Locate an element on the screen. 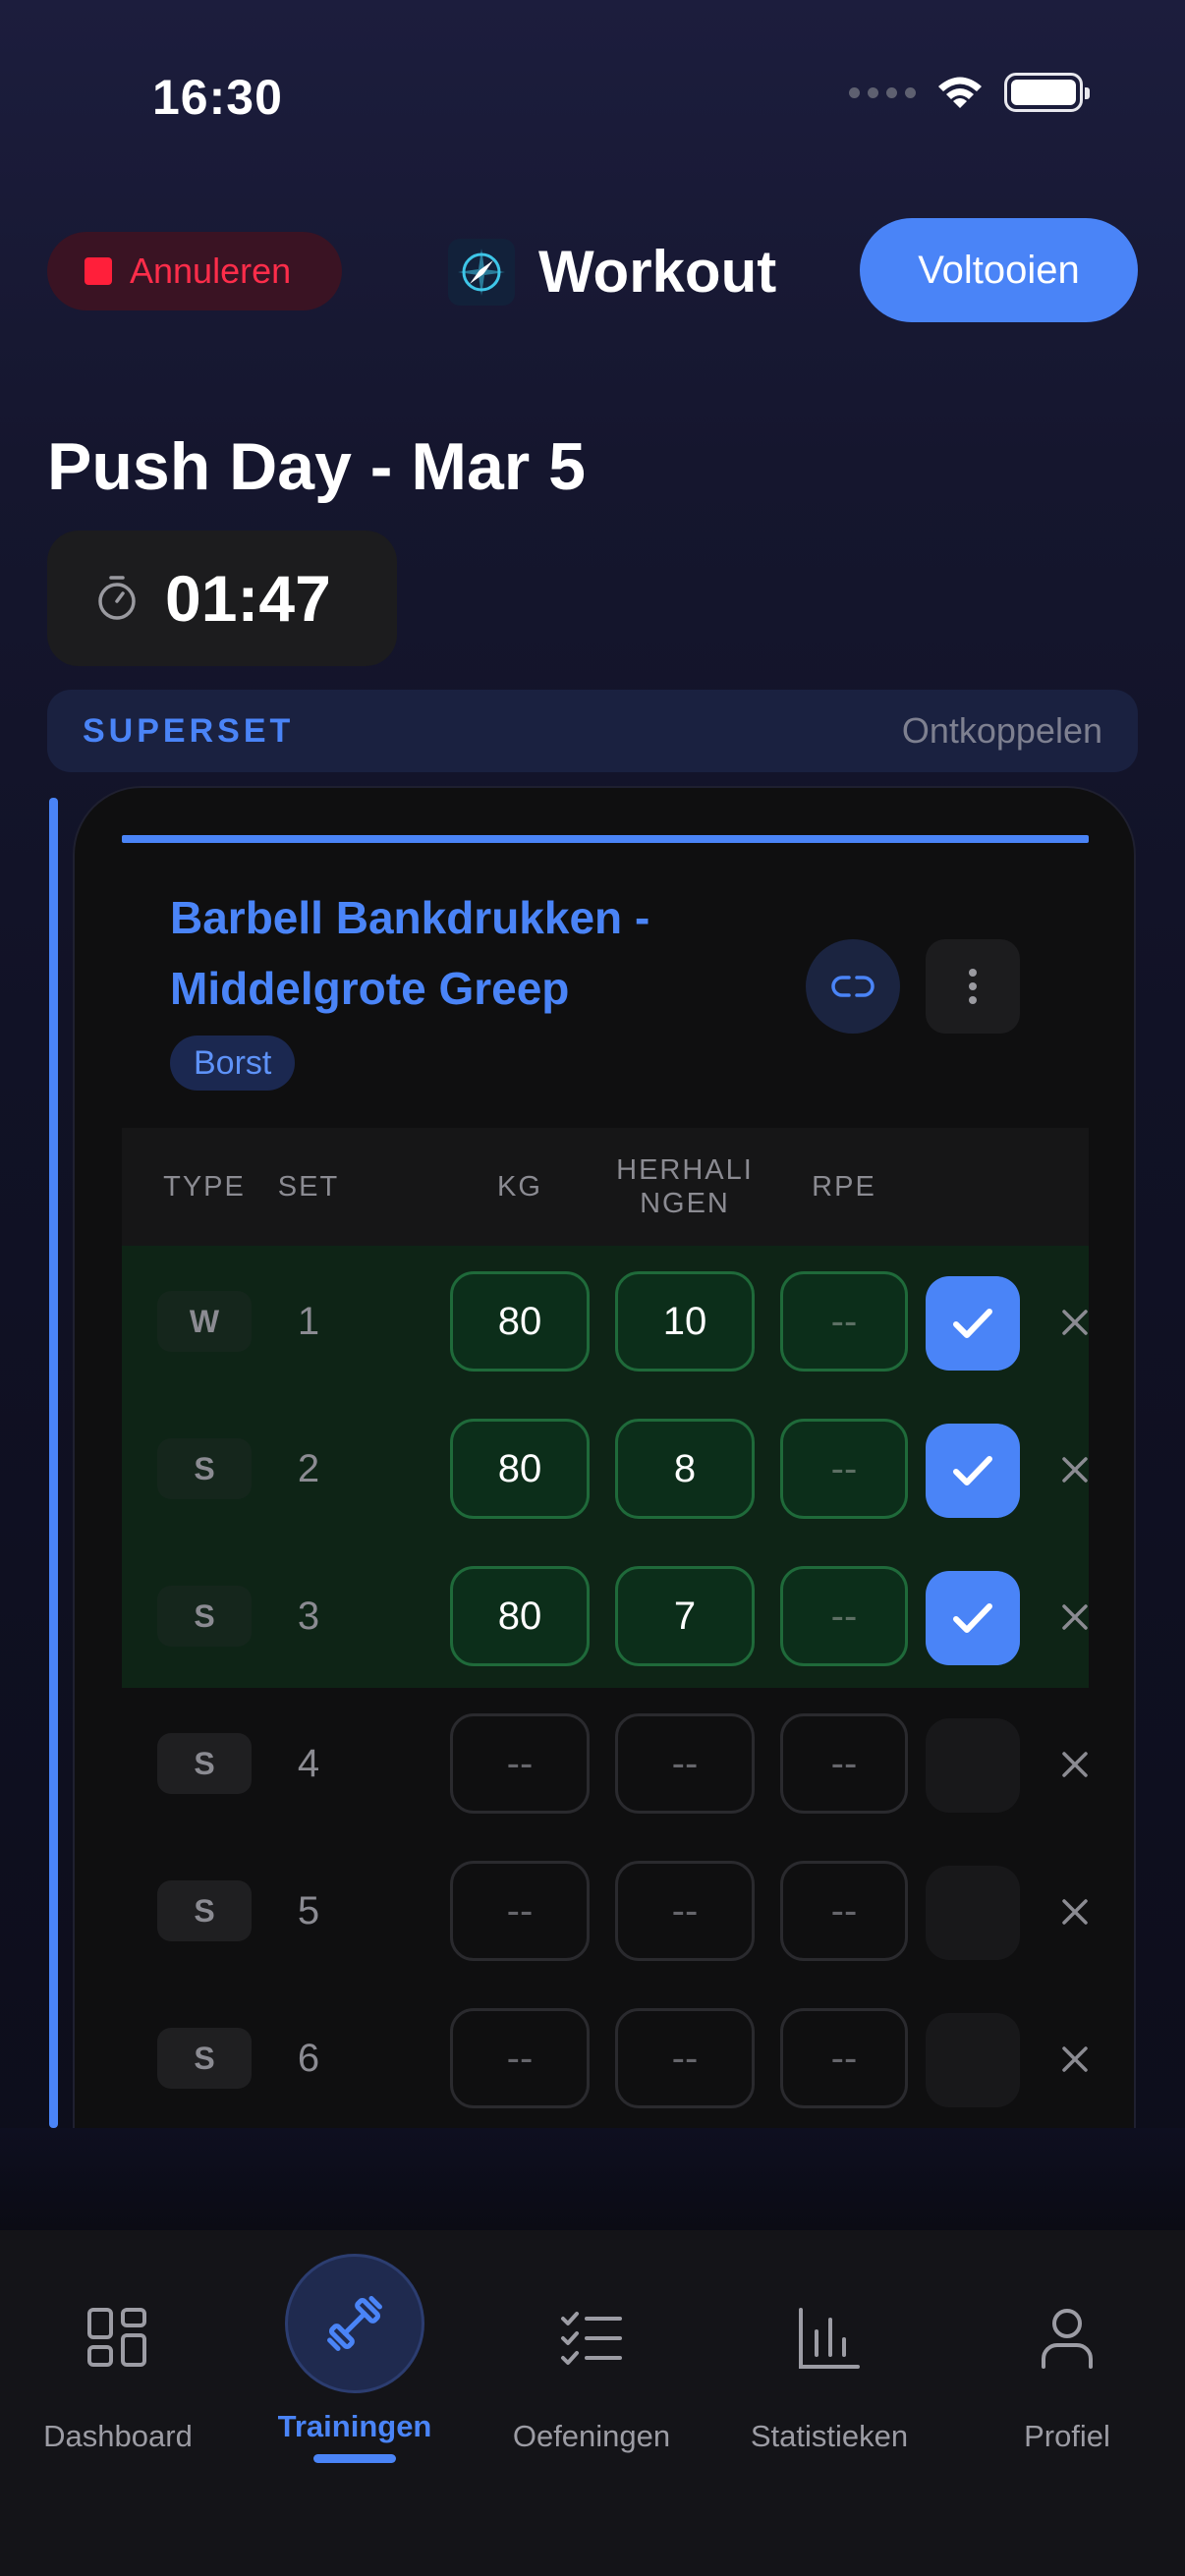 The height and width of the screenshot is (2576, 1185). superset-link-button is located at coordinates (853, 986).